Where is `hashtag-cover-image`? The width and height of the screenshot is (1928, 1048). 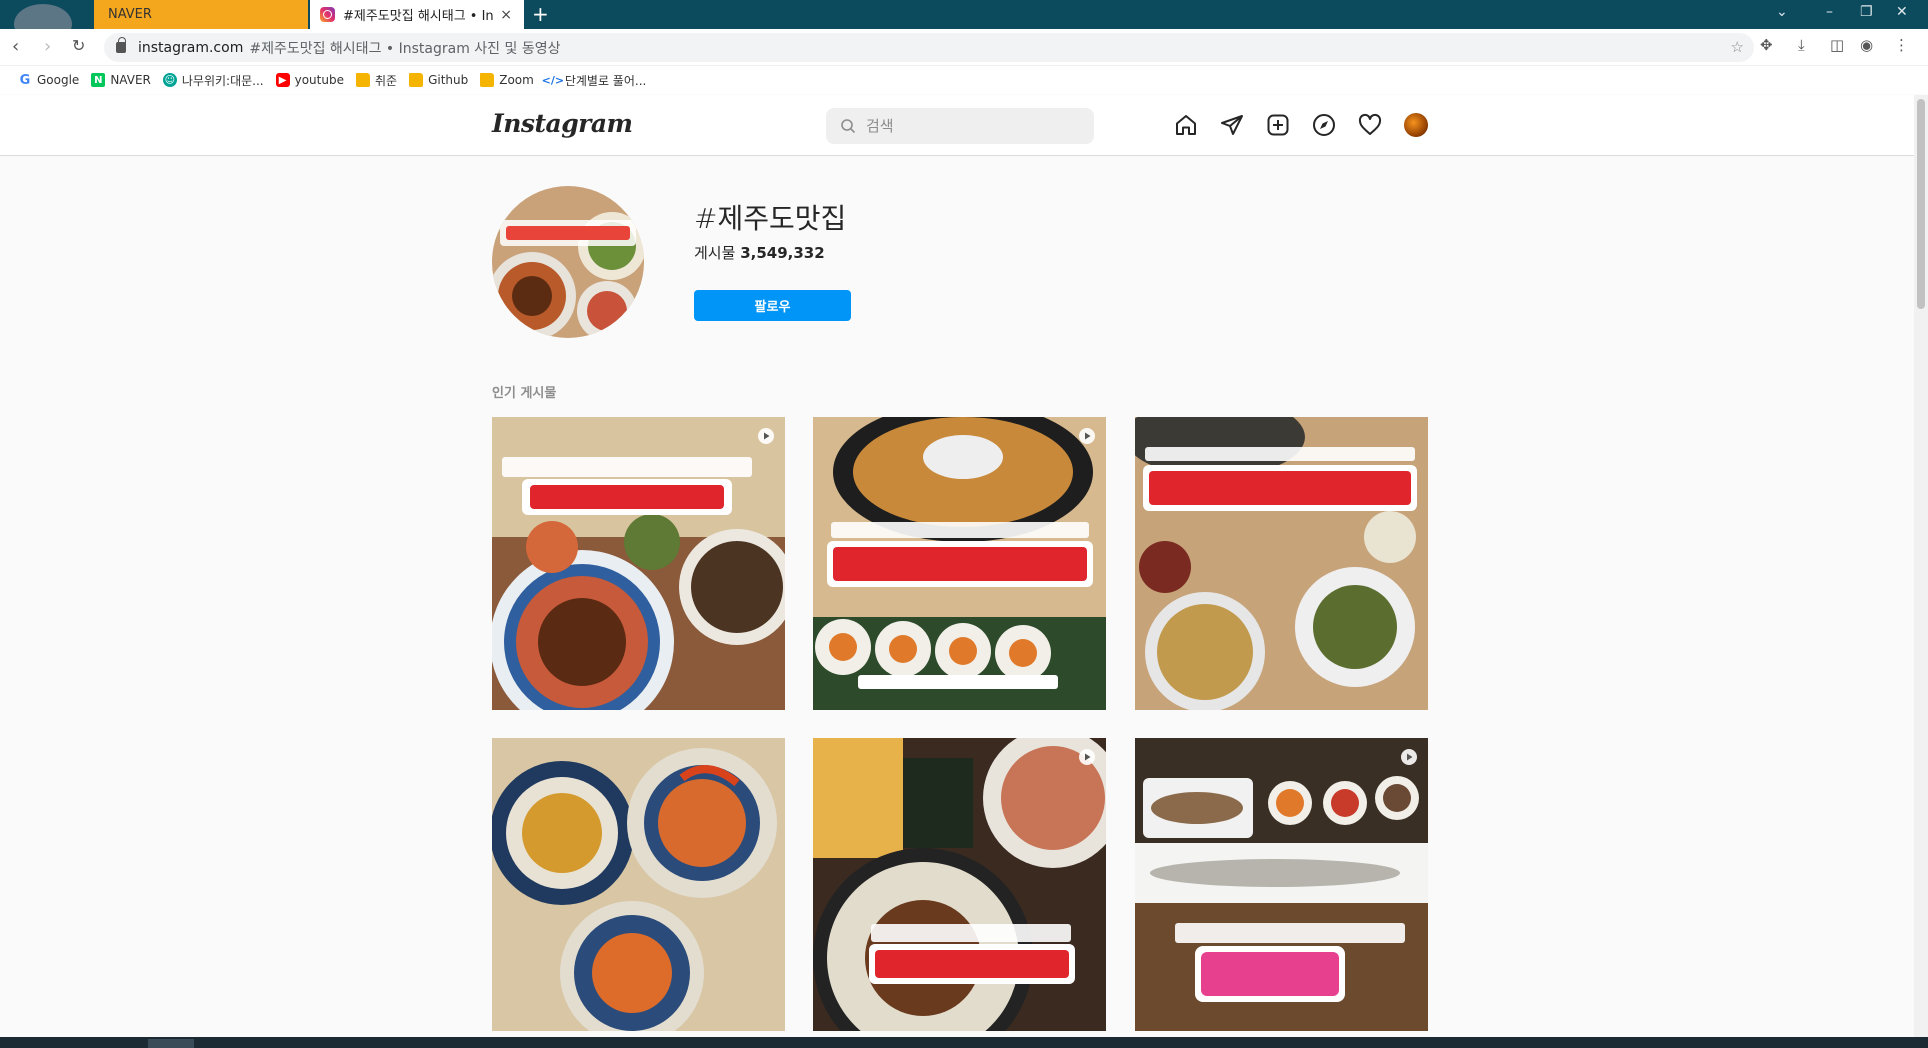
hashtag-cover-image is located at coordinates (568, 262).